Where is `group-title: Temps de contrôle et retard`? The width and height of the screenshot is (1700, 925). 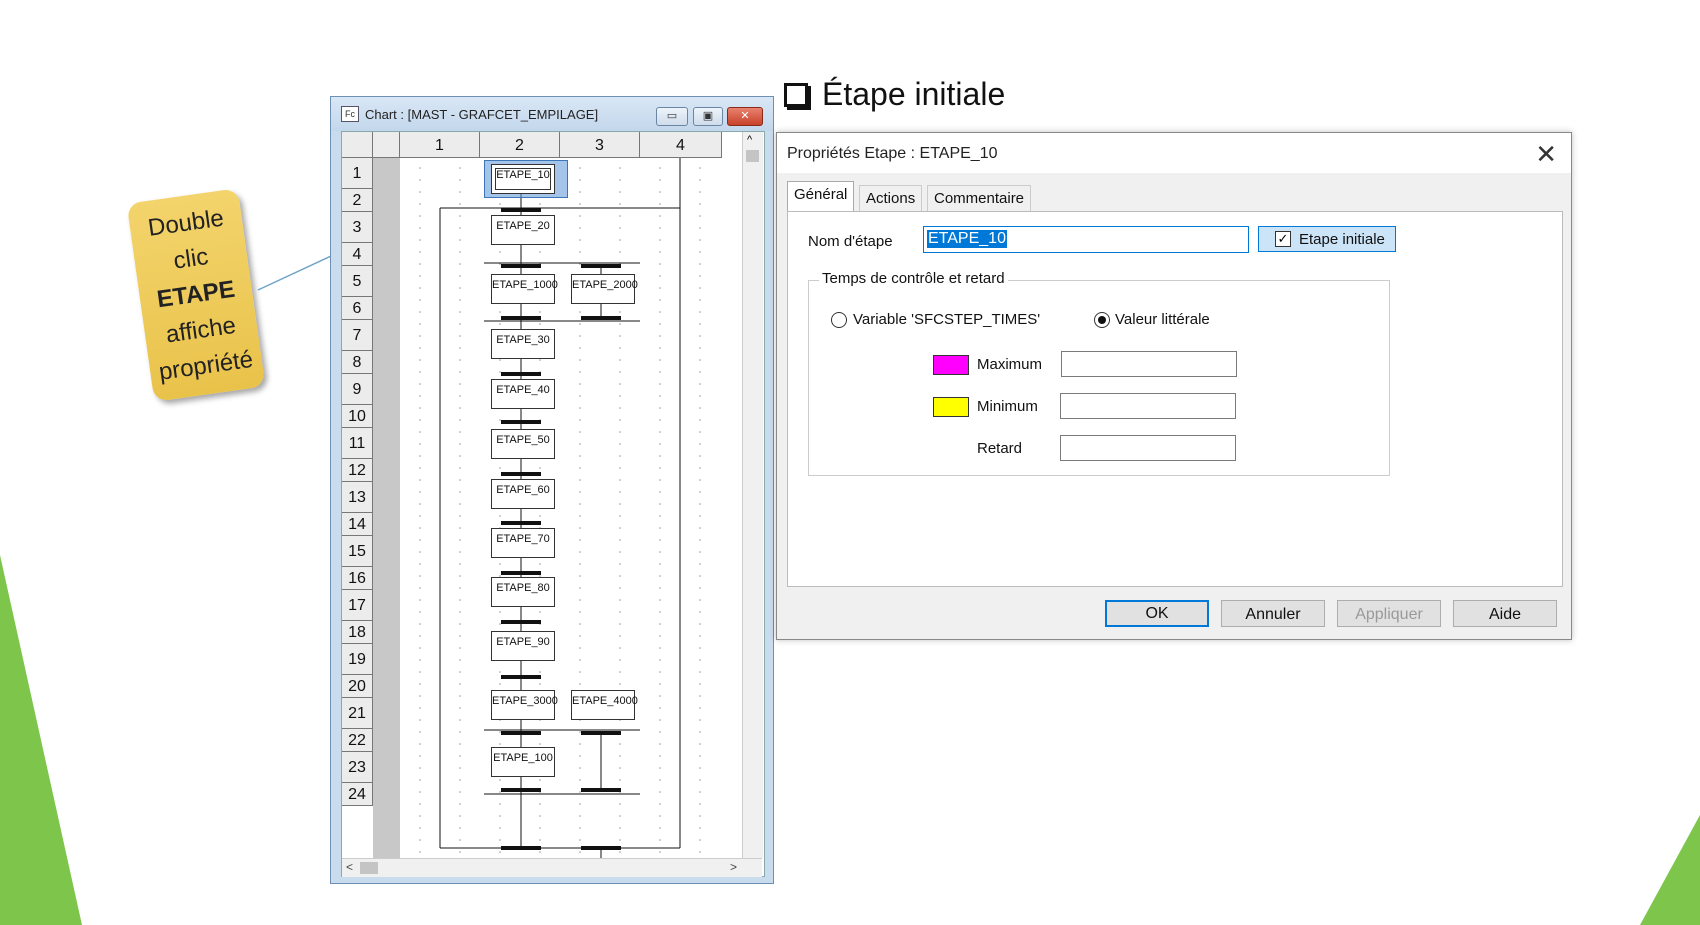 group-title: Temps de contrôle et retard is located at coordinates (913, 278).